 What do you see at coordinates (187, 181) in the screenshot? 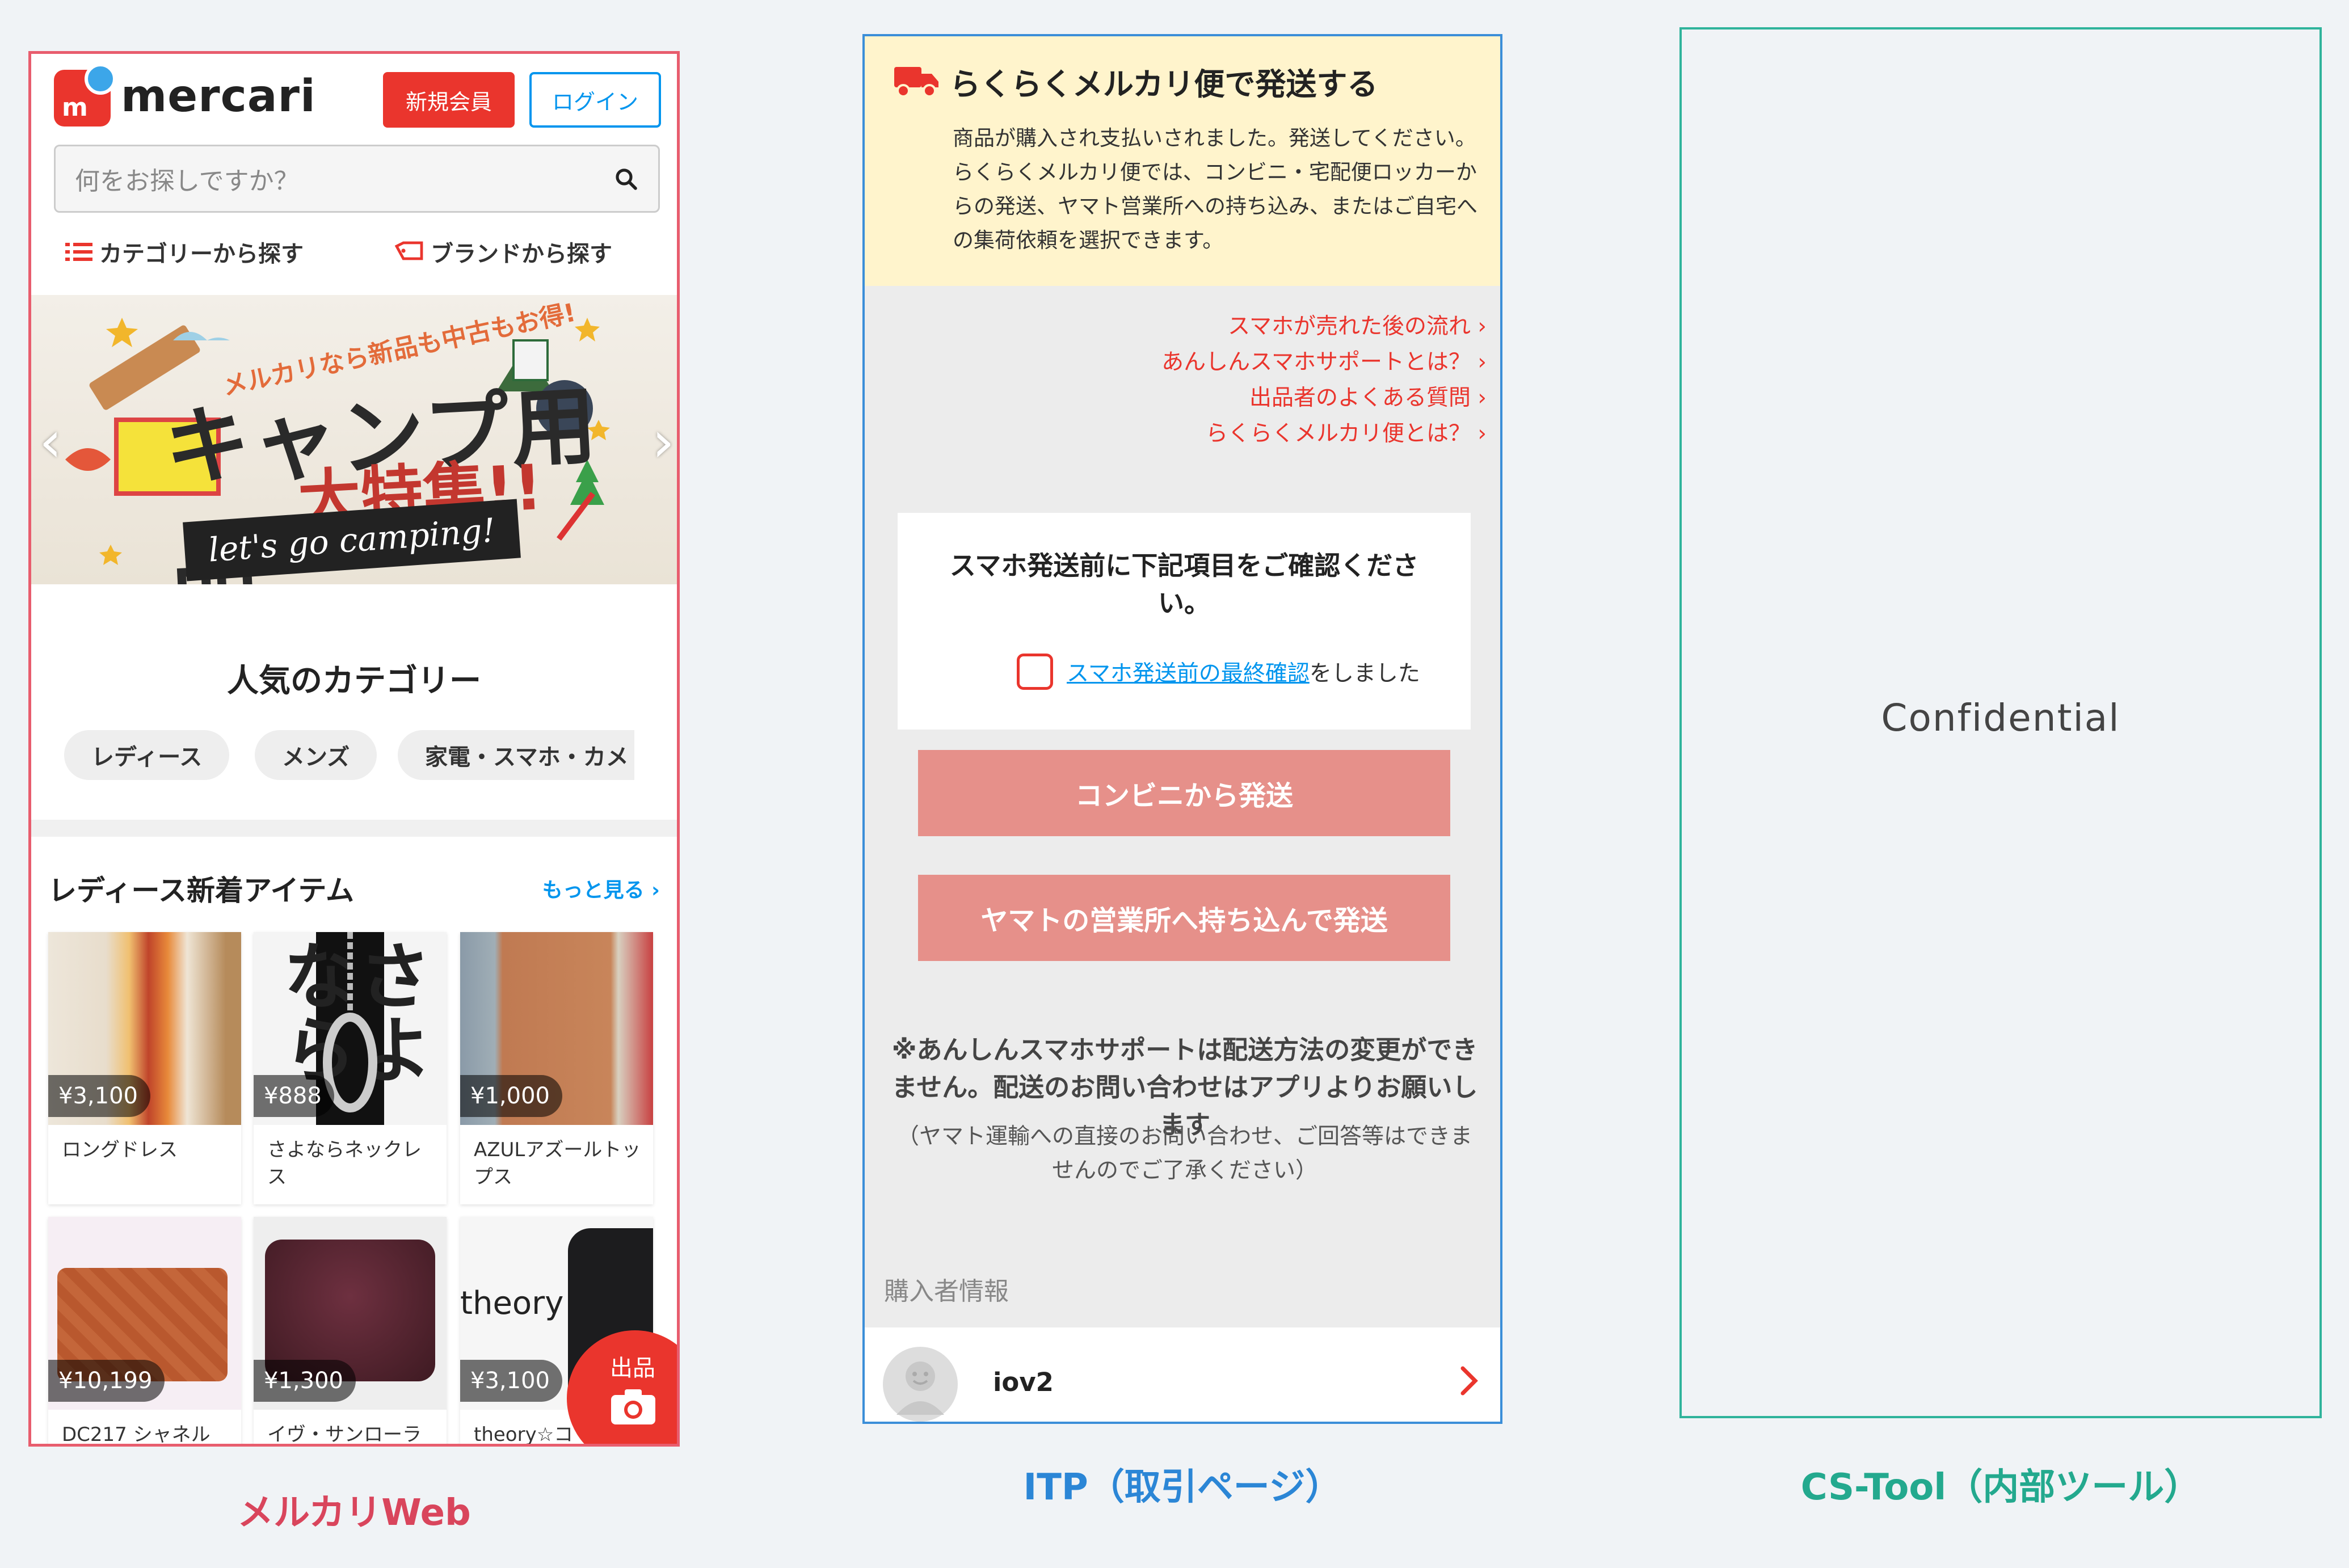
I see `search-placeholder: 何をお探しですか？` at bounding box center [187, 181].